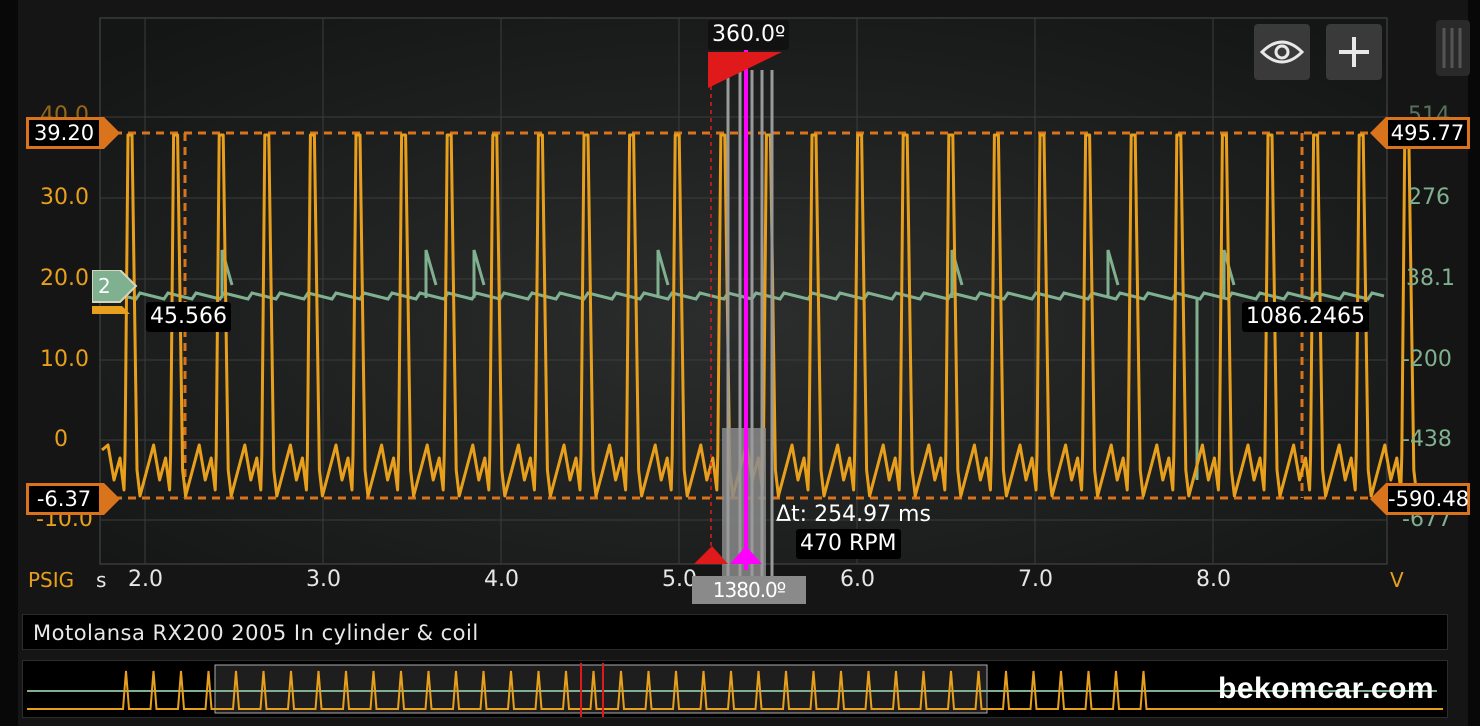 The height and width of the screenshot is (726, 1480). Describe the element at coordinates (857, 579) in the screenshot. I see `time-tick: 6.0` at that location.